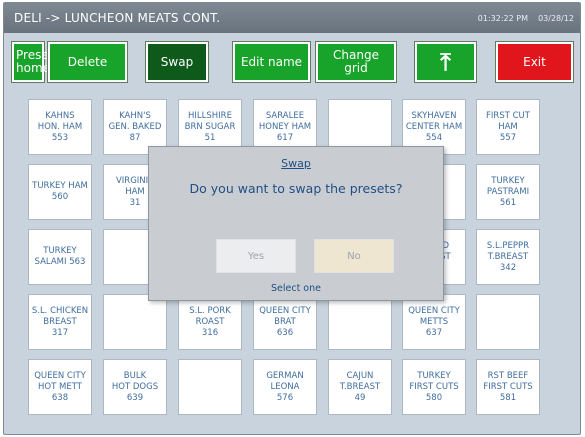  What do you see at coordinates (502, 18) in the screenshot?
I see `clock-time: 01:32:22 PM` at bounding box center [502, 18].